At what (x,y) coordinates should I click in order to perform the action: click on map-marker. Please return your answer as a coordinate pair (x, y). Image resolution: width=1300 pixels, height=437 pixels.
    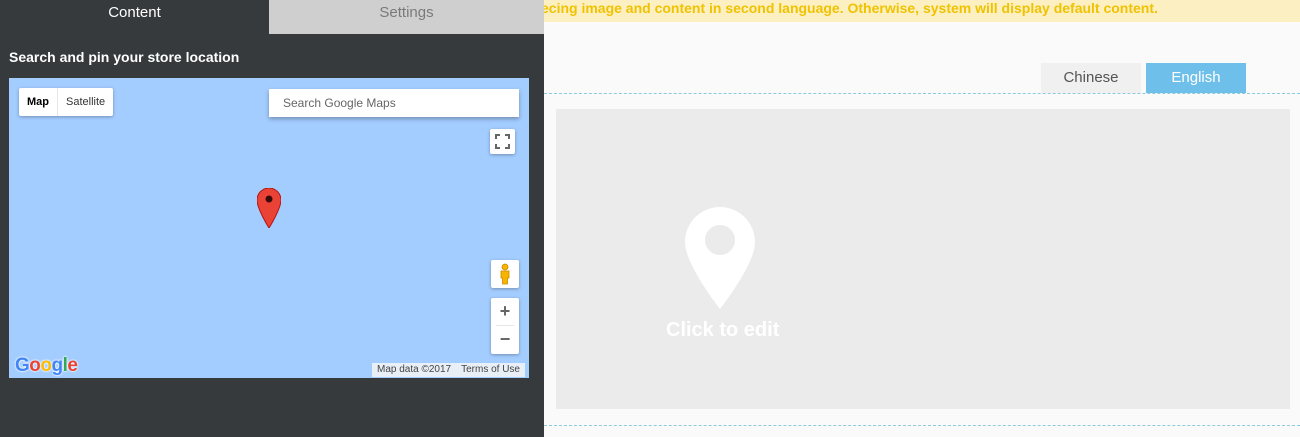
    Looking at the image, I should click on (269, 210).